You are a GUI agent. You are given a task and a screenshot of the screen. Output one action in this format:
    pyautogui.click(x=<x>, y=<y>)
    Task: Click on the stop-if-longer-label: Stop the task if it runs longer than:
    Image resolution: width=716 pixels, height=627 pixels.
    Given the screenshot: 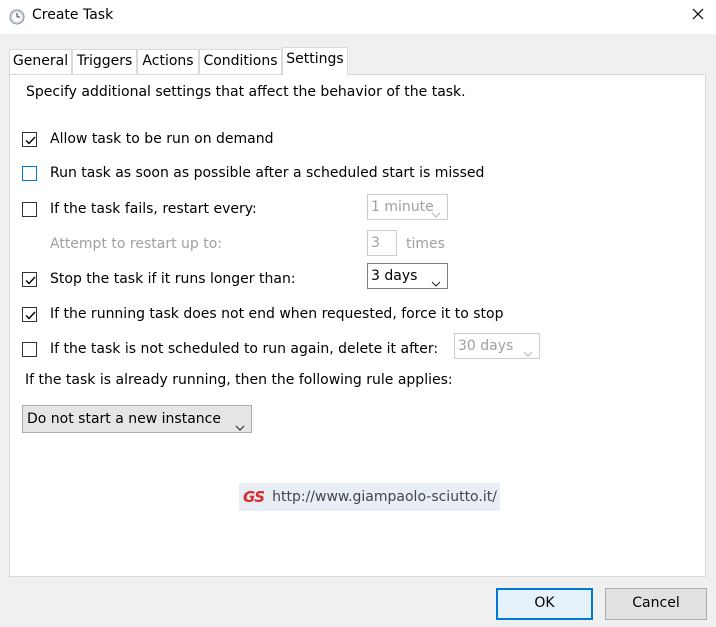 What is the action you would take?
    pyautogui.click(x=173, y=279)
    